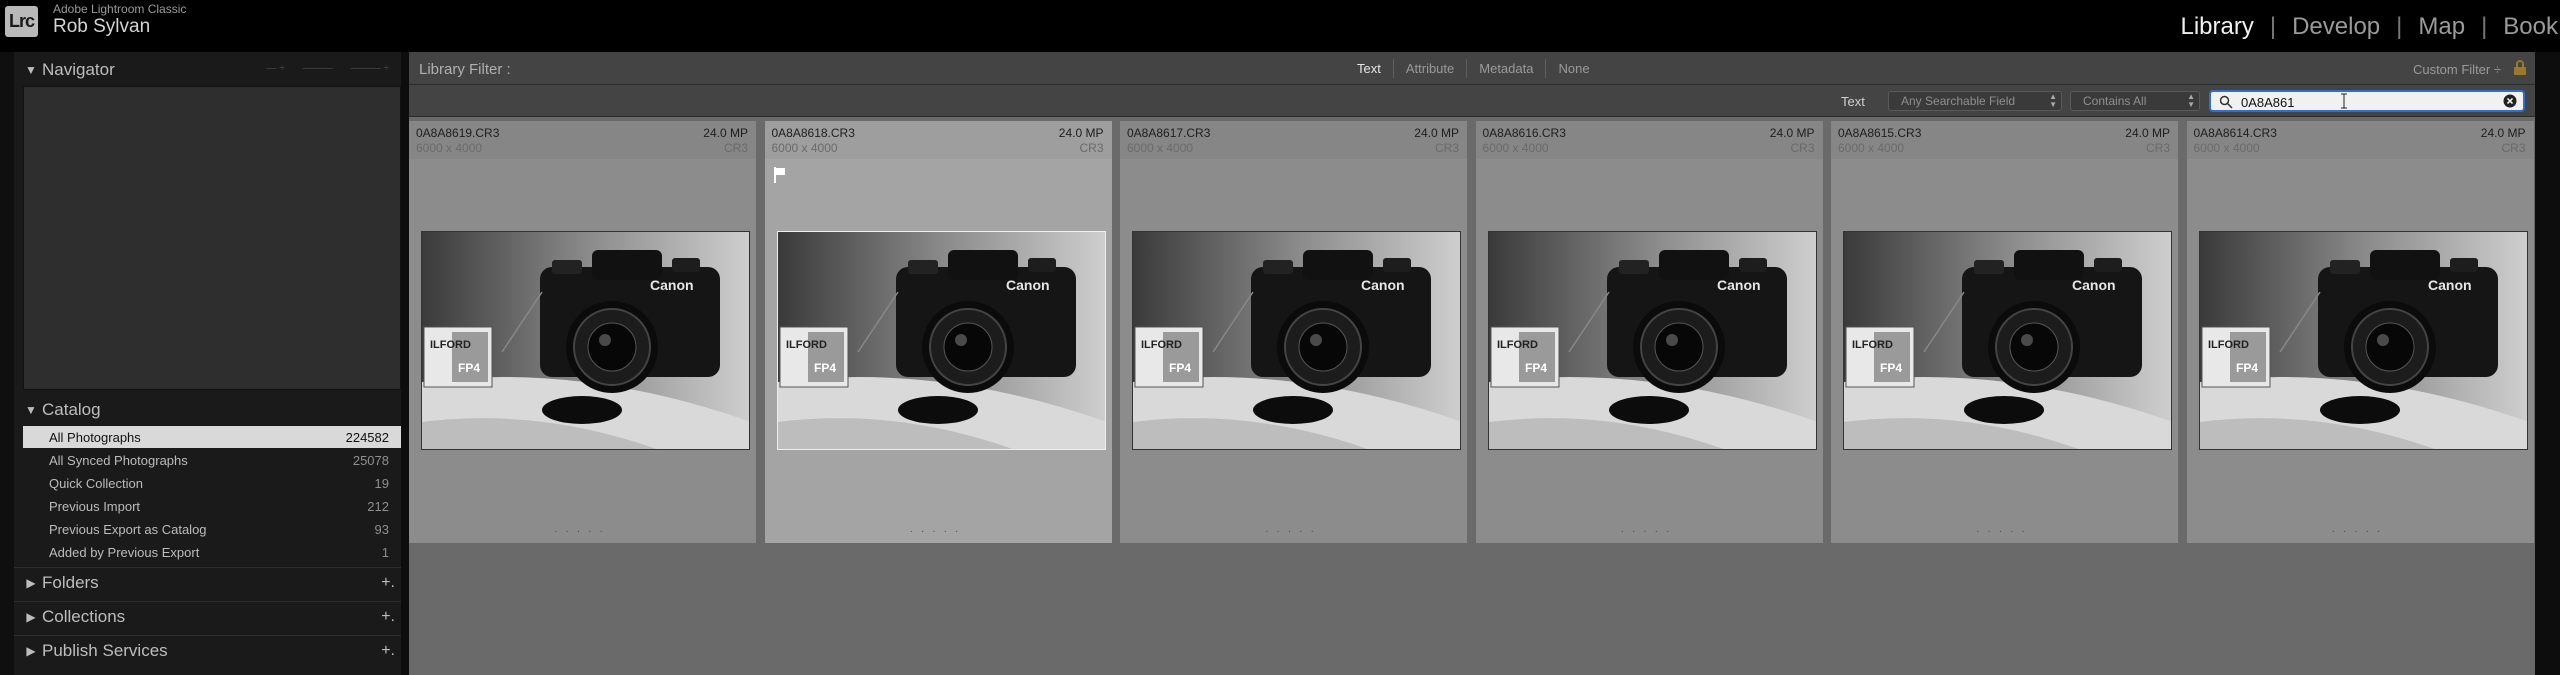 The image size is (2560, 675). What do you see at coordinates (405, 363) in the screenshot?
I see `panel-gutter` at bounding box center [405, 363].